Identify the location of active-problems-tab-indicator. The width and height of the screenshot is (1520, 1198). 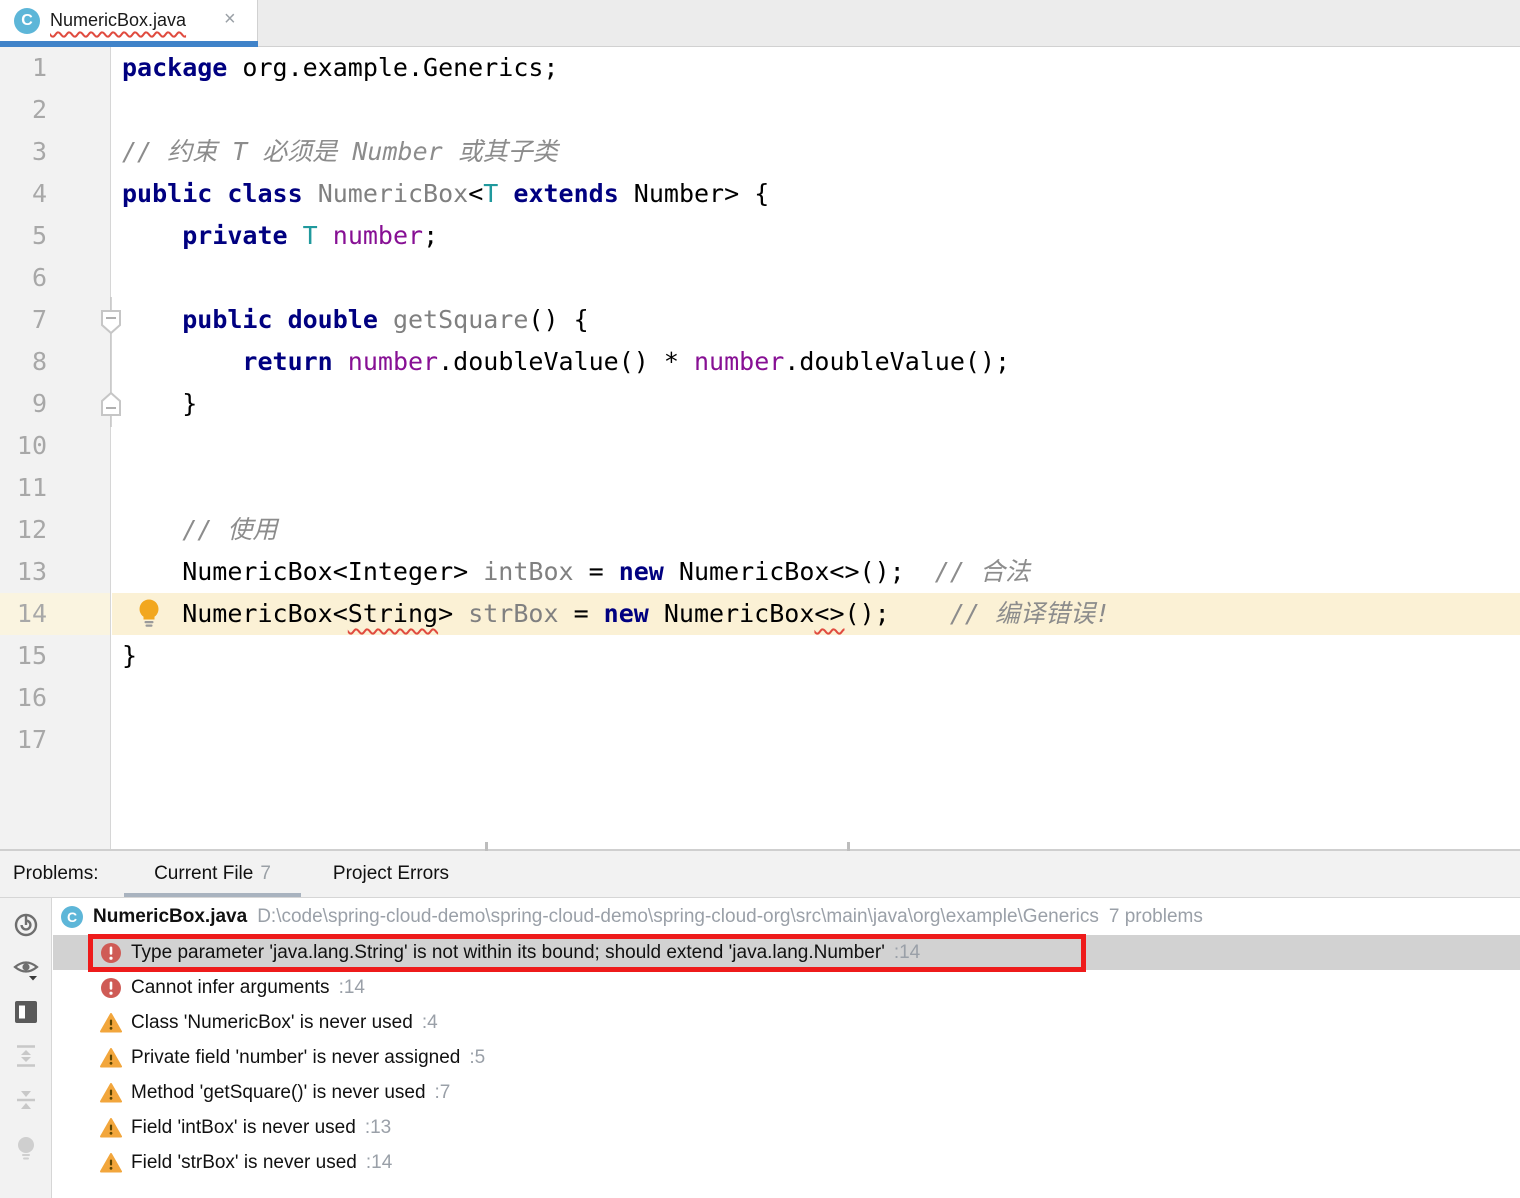
(212, 895).